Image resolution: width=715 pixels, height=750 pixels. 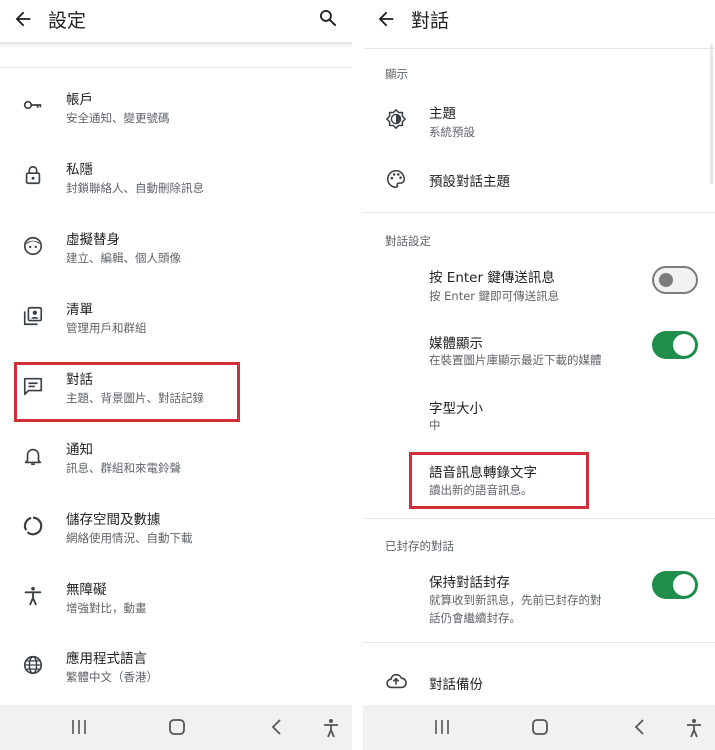 What do you see at coordinates (515, 600) in the screenshot?
I see `item-subtitle-line1: 就算收到新訊息，先前已封存的對` at bounding box center [515, 600].